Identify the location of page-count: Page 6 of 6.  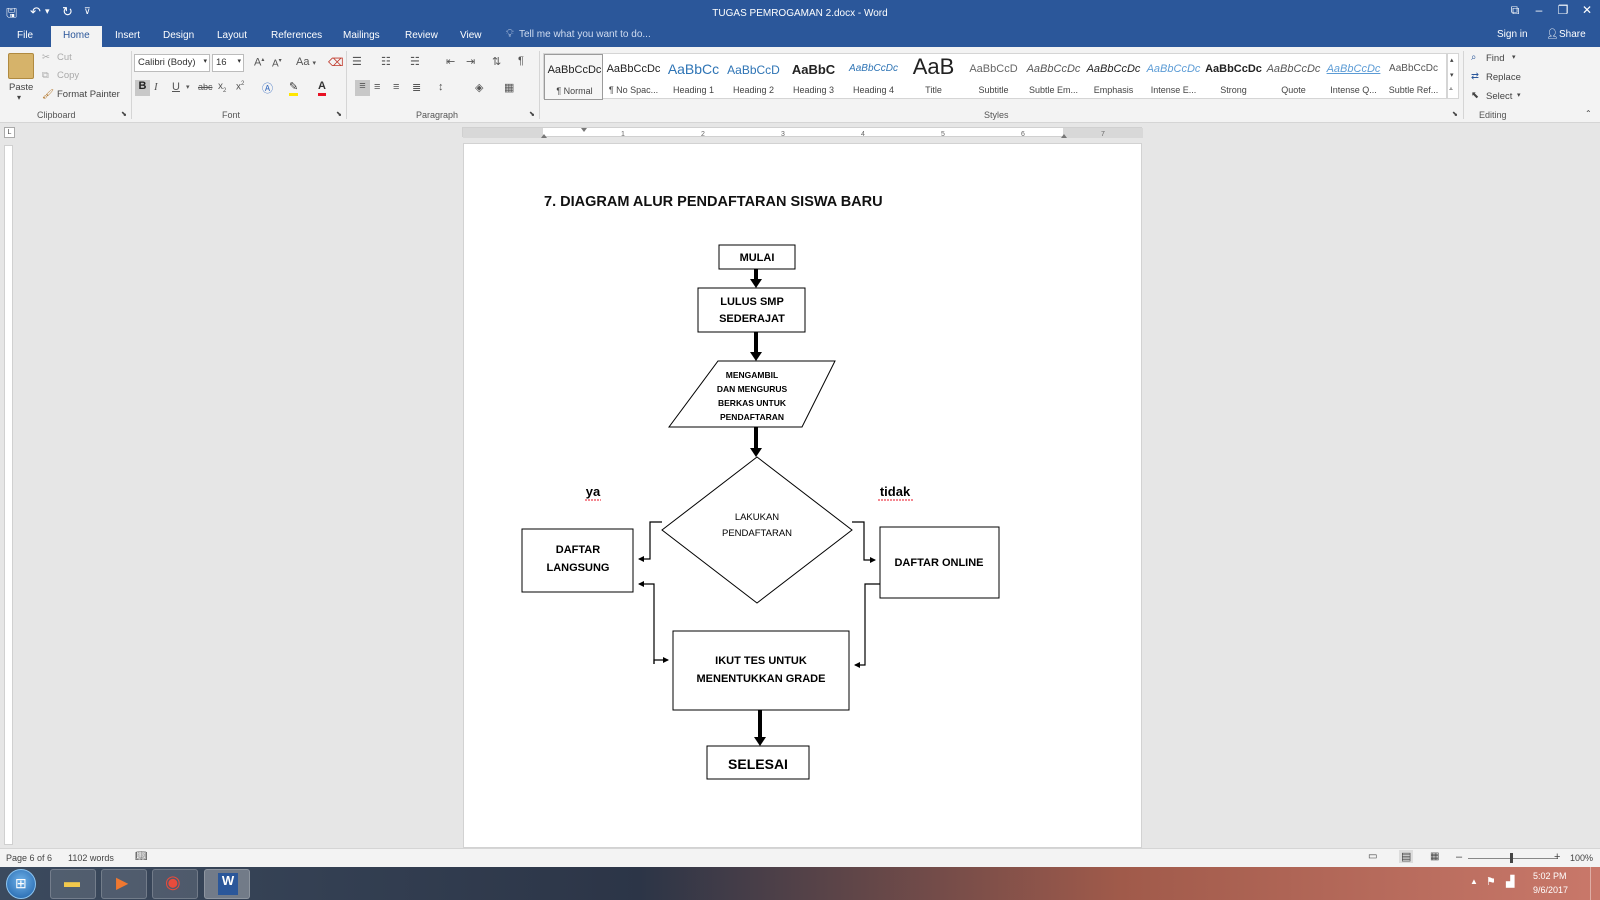
(29, 858).